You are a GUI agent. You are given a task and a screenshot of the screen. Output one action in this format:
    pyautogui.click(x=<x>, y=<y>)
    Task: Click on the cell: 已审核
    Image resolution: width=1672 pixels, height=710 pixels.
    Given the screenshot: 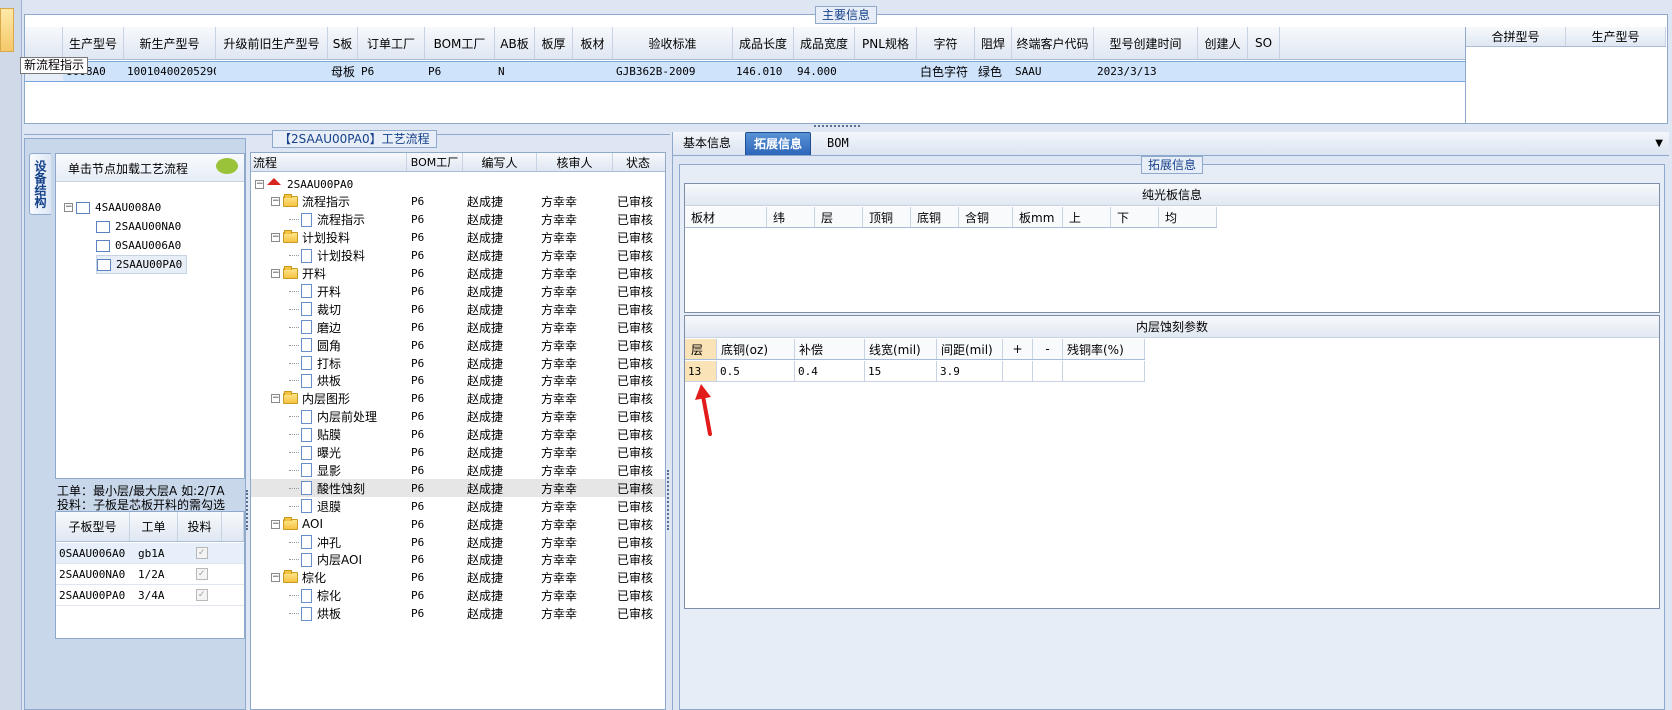 What is the action you would take?
    pyautogui.click(x=635, y=614)
    